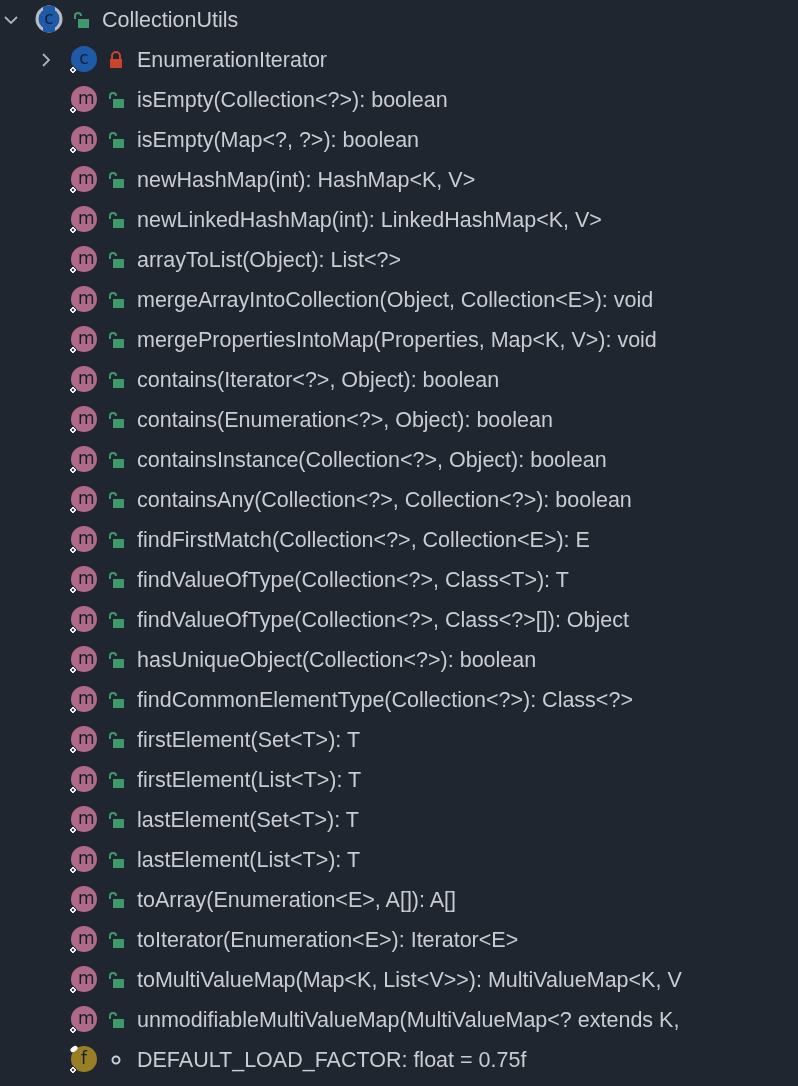 The height and width of the screenshot is (1086, 798). What do you see at coordinates (46, 60) in the screenshot?
I see `expand-chevron-icon` at bounding box center [46, 60].